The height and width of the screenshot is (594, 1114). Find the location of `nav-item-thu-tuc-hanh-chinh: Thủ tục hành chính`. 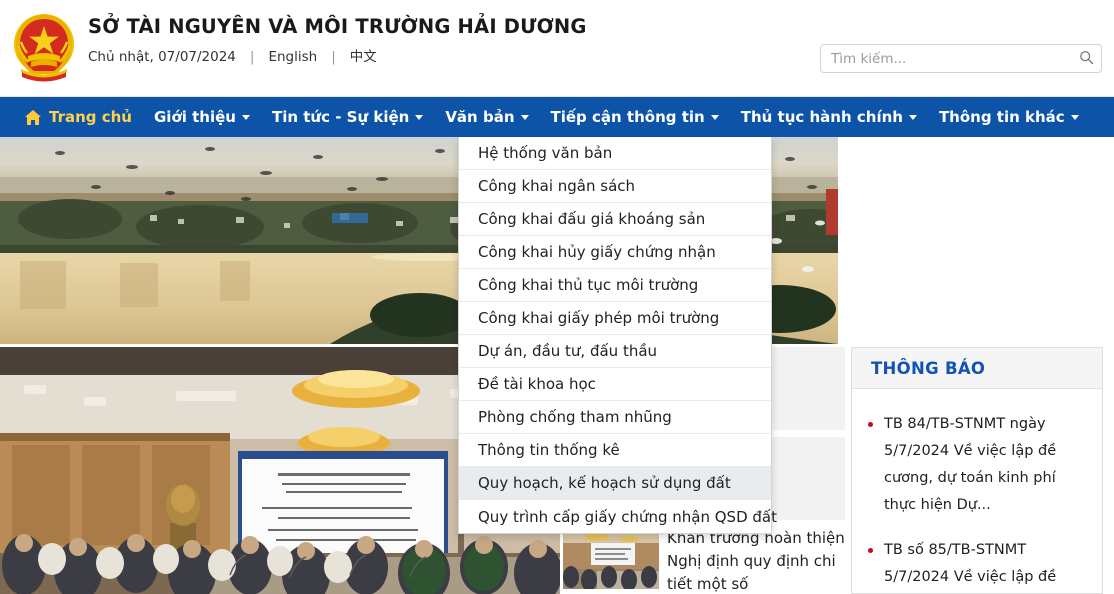

nav-item-thu-tuc-hanh-chinh: Thủ tục hành chính is located at coordinates (829, 117).